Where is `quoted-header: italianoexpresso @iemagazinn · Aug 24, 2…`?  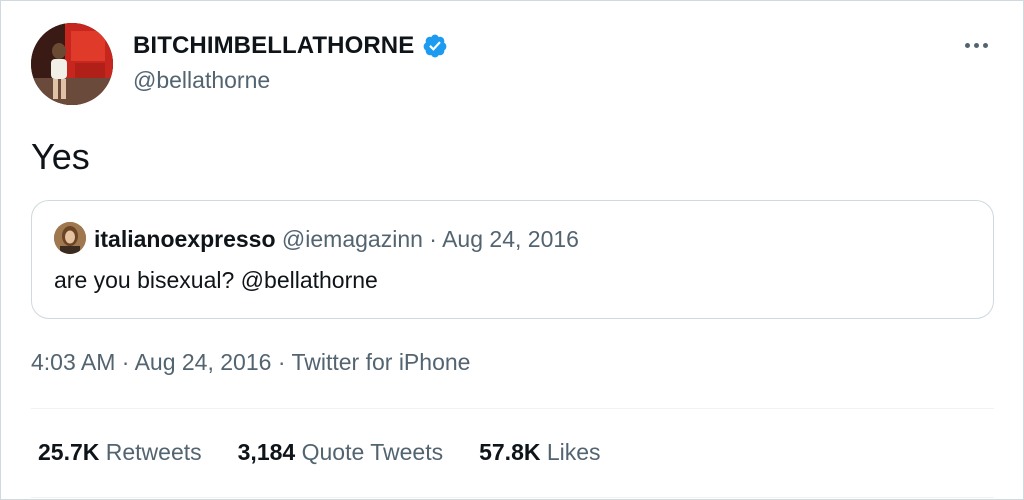 quoted-header: italianoexpresso @iemagazinn · Aug 24, 2… is located at coordinates (336, 239).